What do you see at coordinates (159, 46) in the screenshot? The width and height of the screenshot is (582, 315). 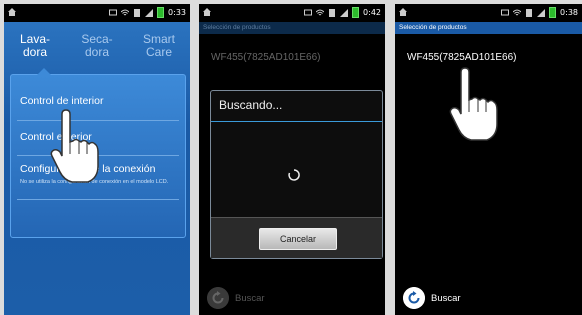 I see `tab-smart-care: Smart Care` at bounding box center [159, 46].